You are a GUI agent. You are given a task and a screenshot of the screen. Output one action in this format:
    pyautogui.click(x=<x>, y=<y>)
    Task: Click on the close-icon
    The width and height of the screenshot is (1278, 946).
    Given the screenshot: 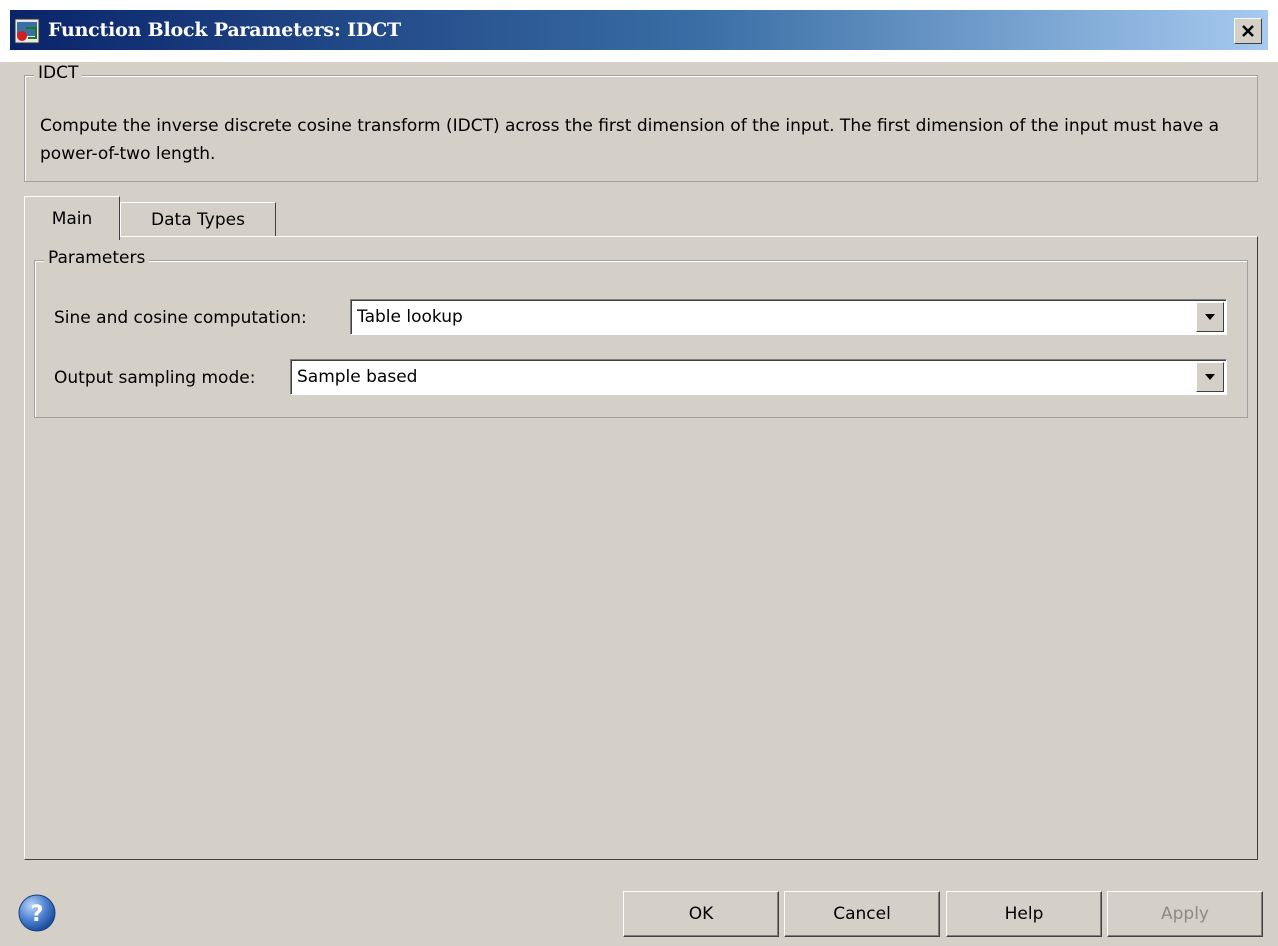 What is the action you would take?
    pyautogui.click(x=1248, y=31)
    